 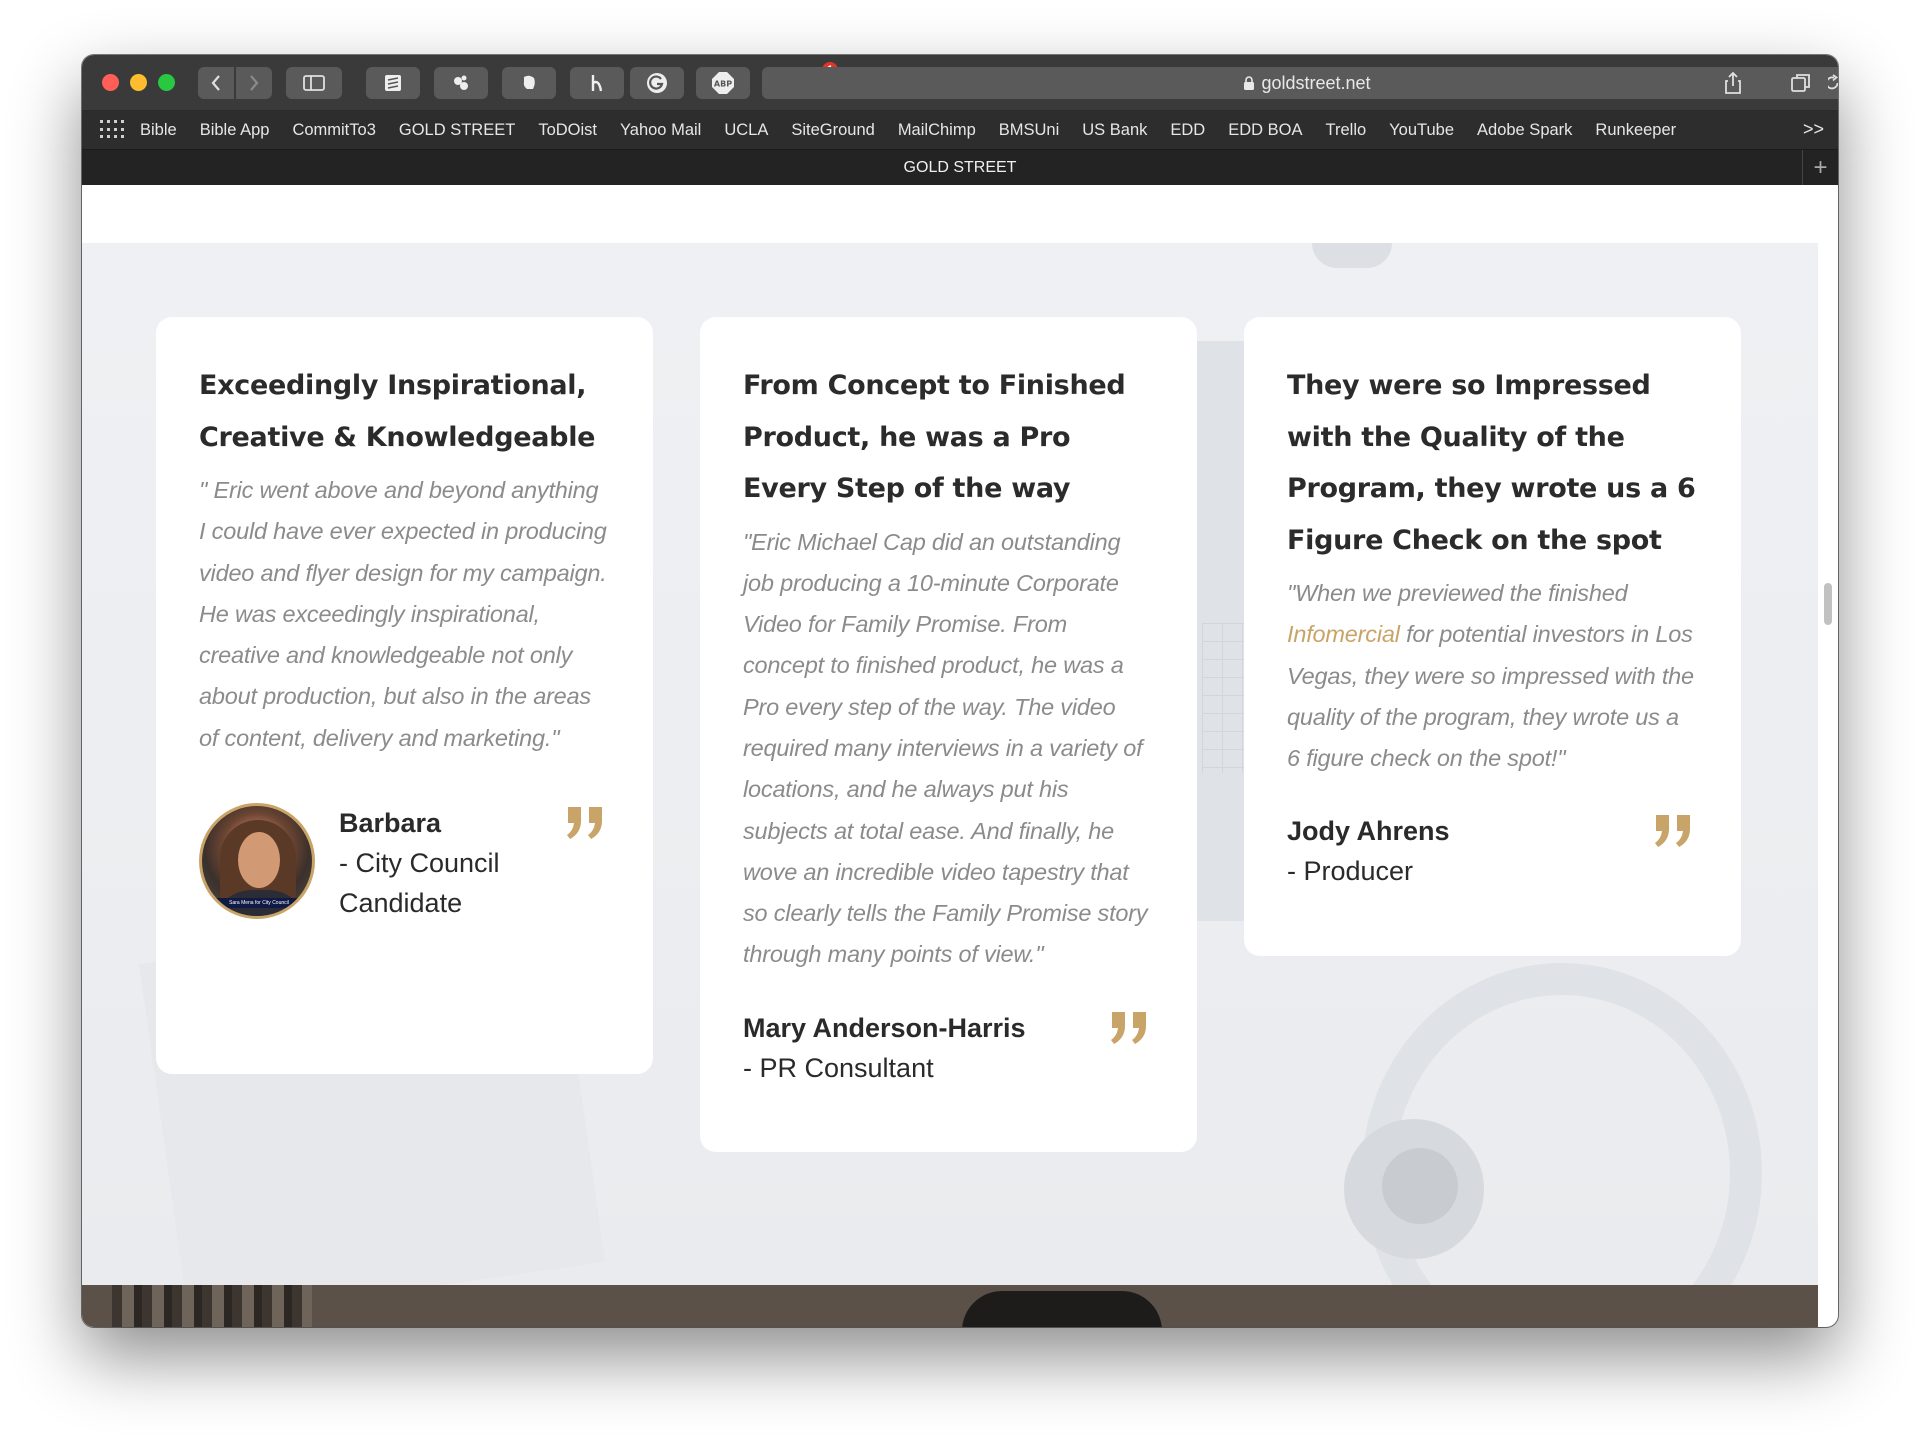 What do you see at coordinates (138, 82) in the screenshot?
I see `minimize-window-button` at bounding box center [138, 82].